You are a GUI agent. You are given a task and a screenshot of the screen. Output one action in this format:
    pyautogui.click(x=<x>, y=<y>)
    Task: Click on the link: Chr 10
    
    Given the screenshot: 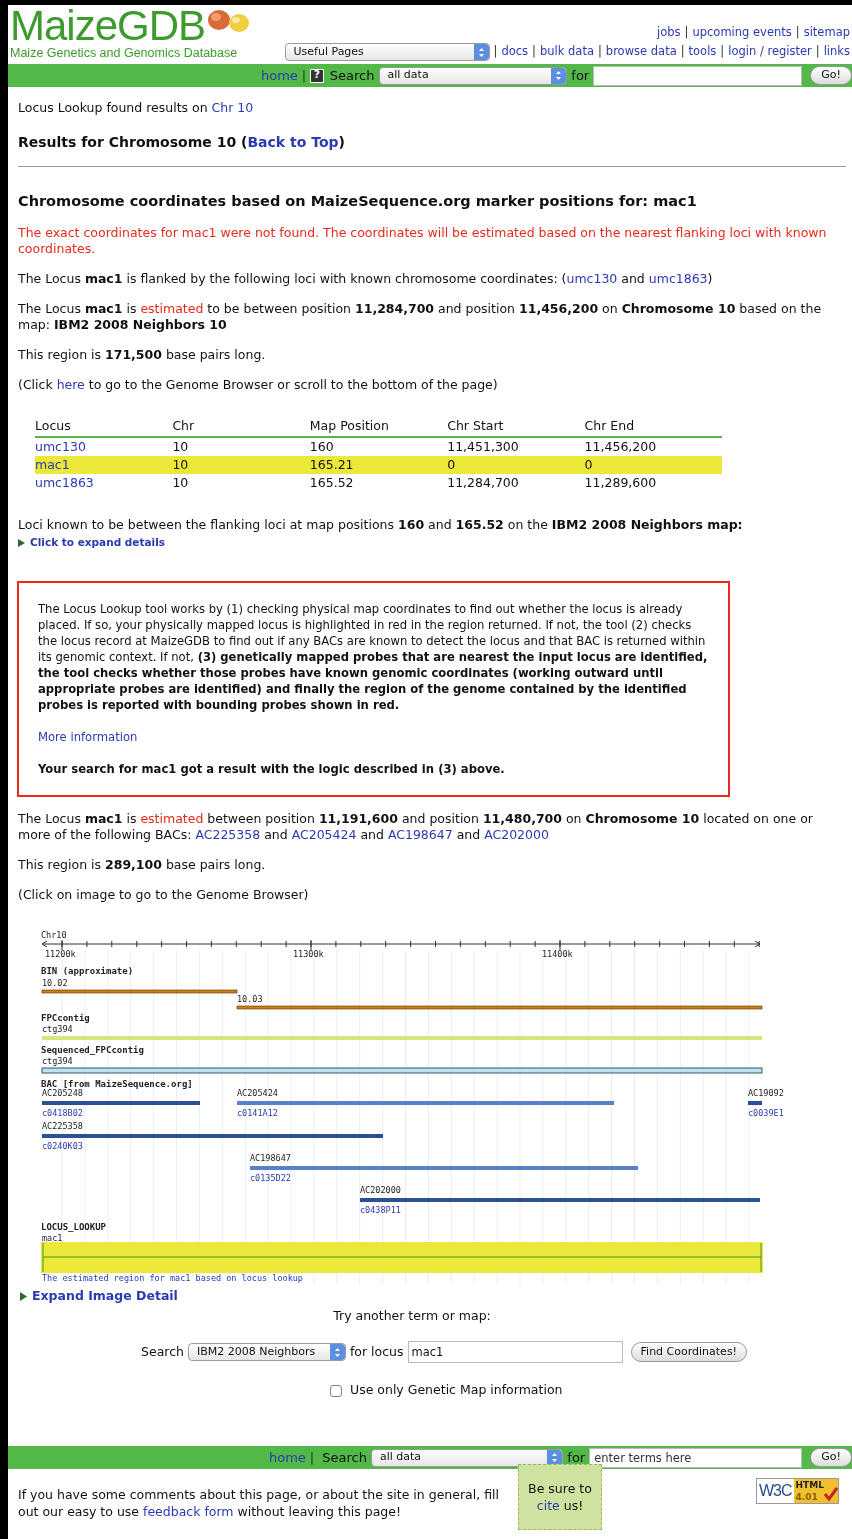 What is the action you would take?
    pyautogui.click(x=232, y=107)
    